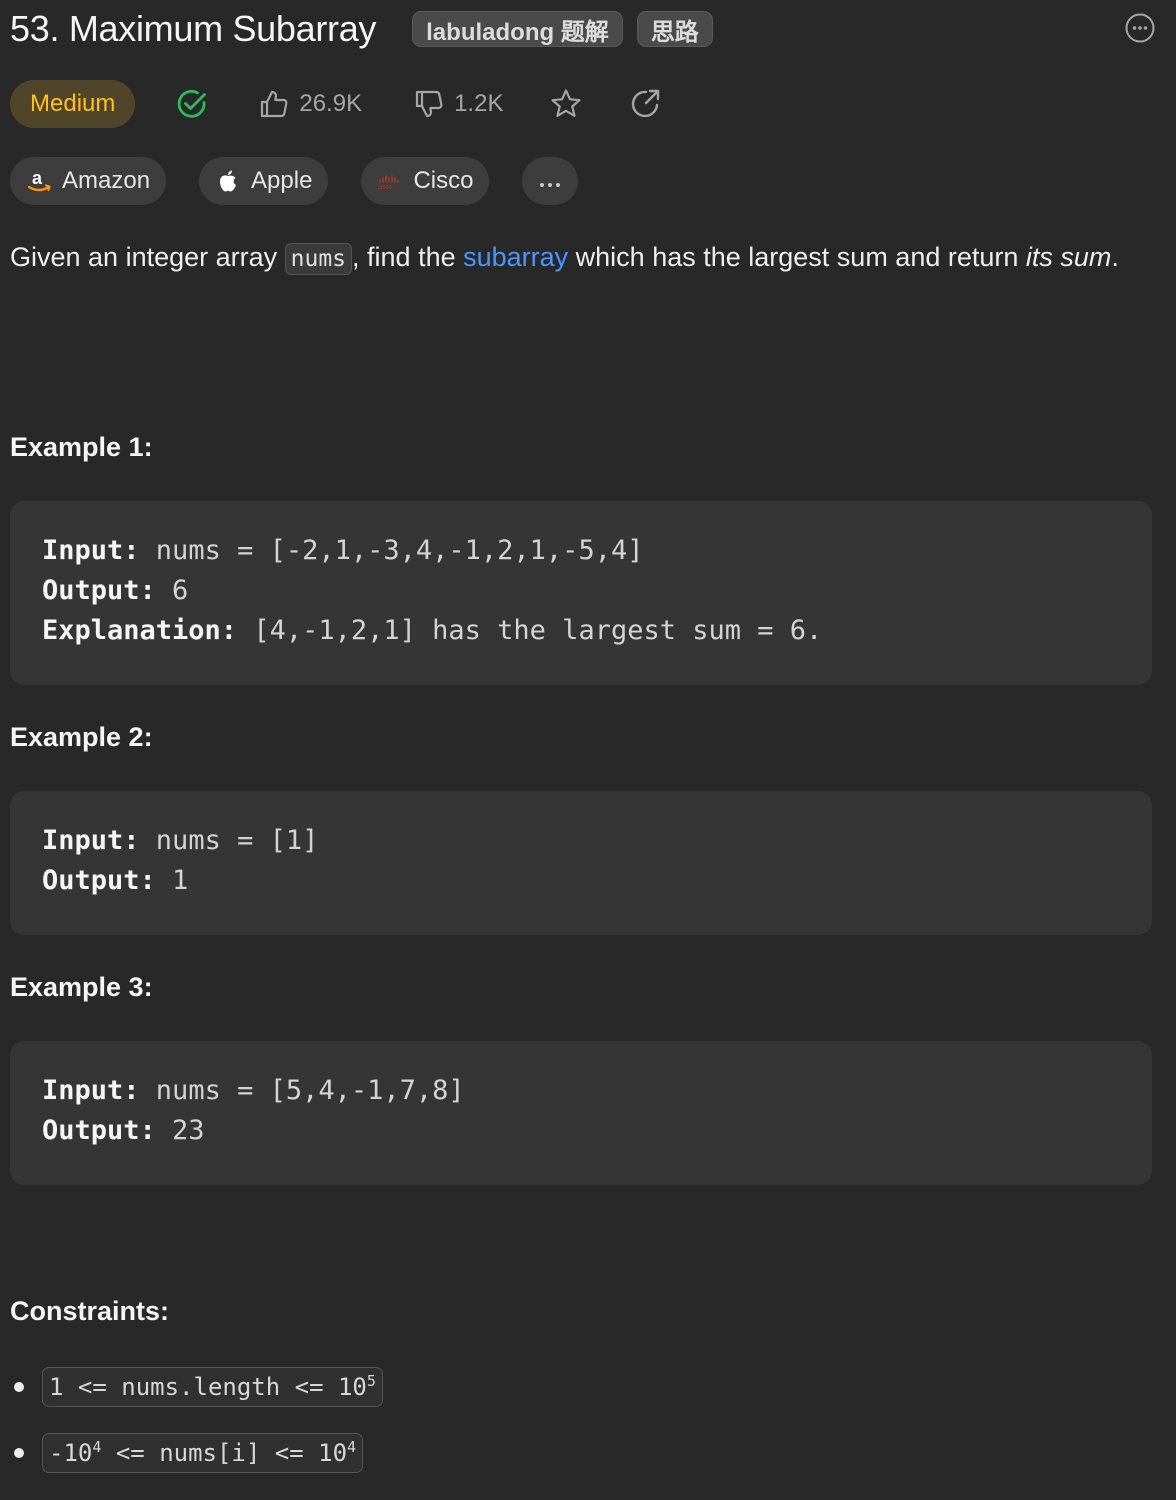 This screenshot has width=1176, height=1500. Describe the element at coordinates (385, 188) in the screenshot. I see `svg-text: cisco` at that location.